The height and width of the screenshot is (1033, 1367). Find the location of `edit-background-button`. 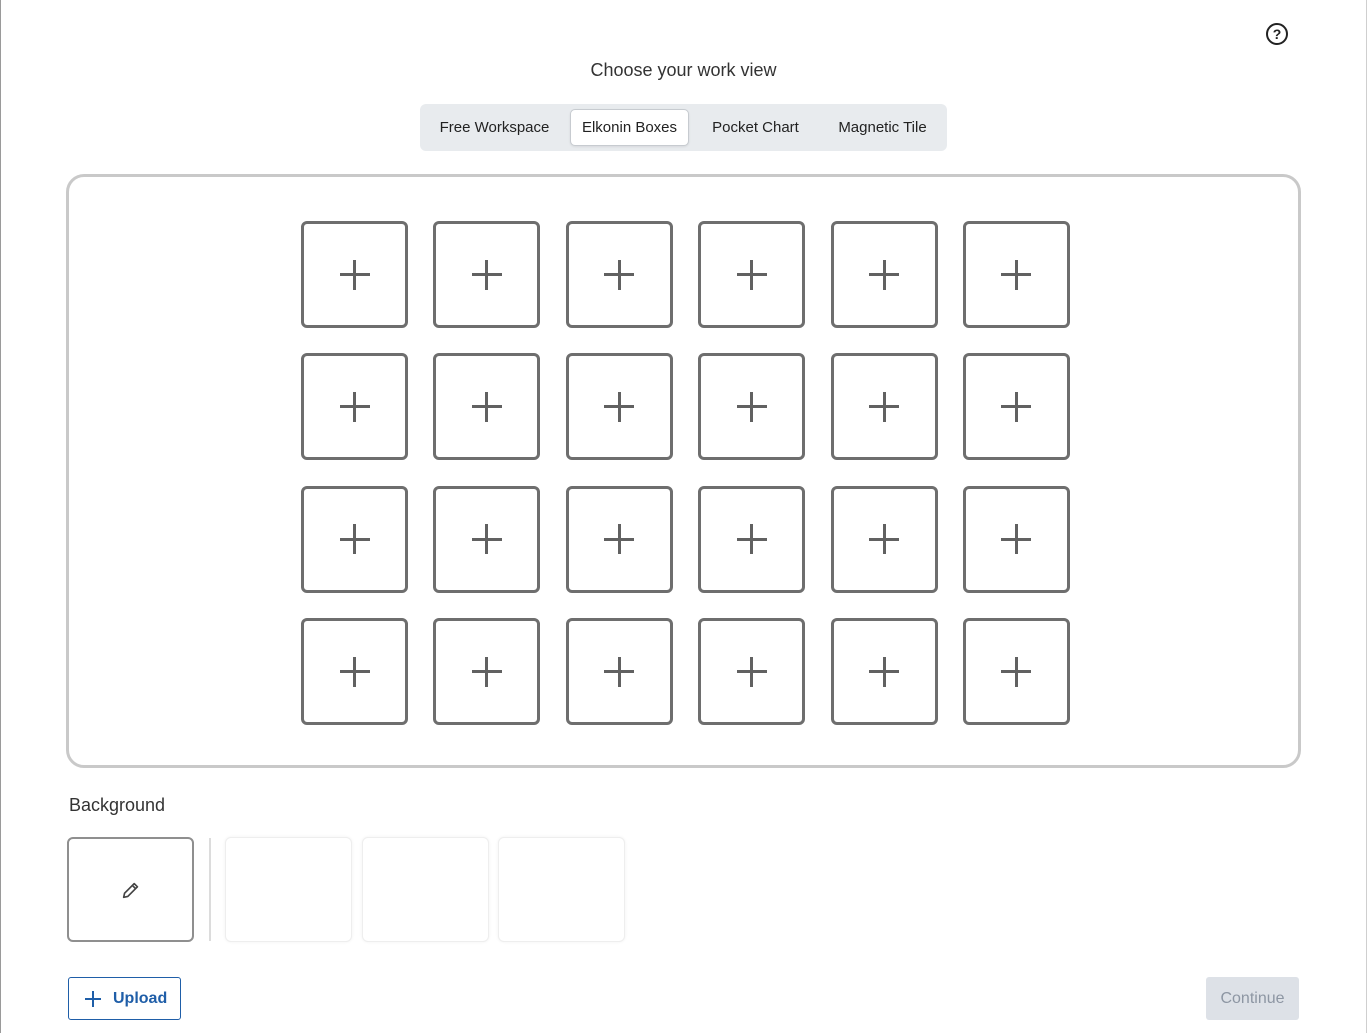

edit-background-button is located at coordinates (130, 889).